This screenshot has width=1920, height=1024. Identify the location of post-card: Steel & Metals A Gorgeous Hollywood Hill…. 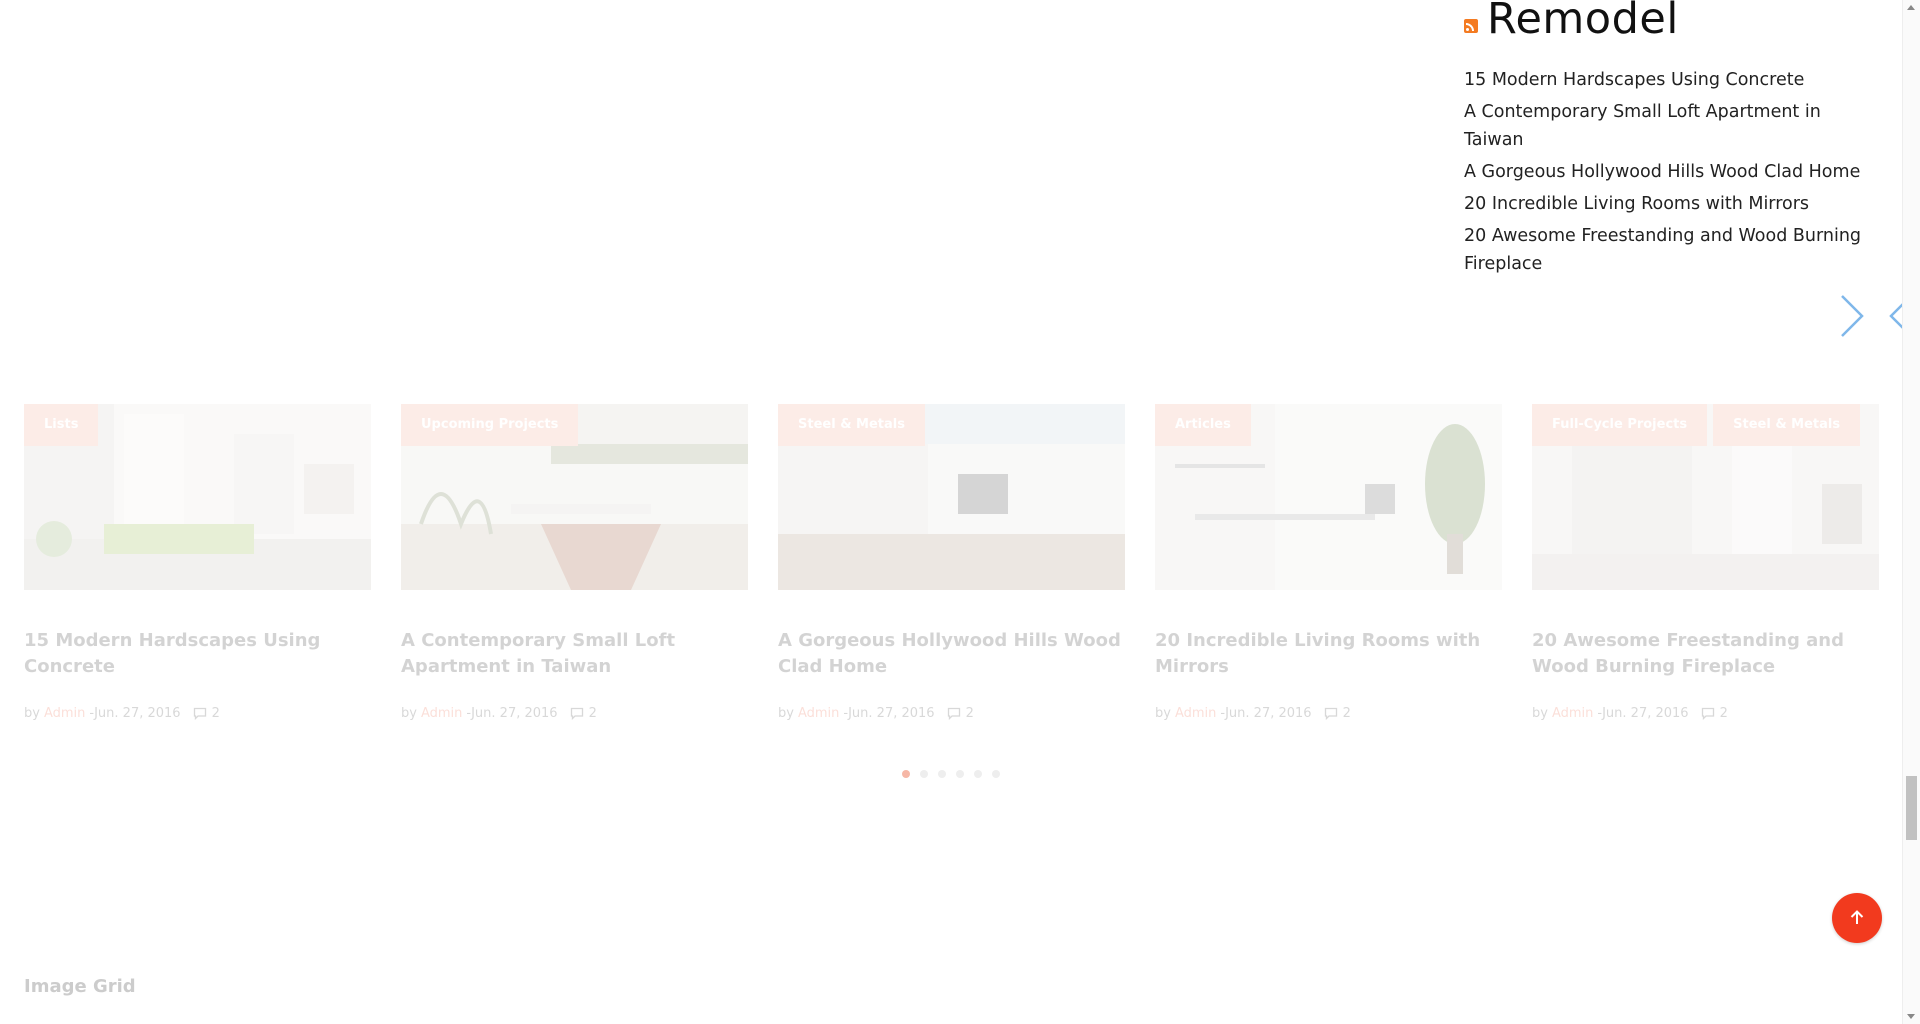
(951, 562).